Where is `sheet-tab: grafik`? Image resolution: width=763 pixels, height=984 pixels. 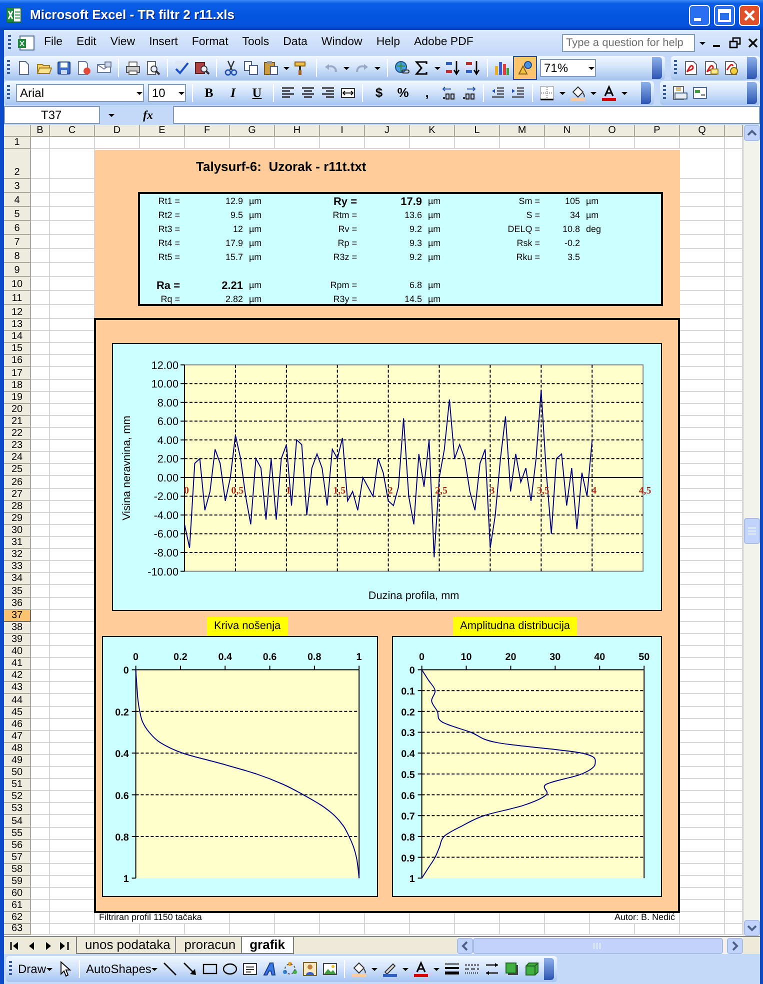
sheet-tab: grafik is located at coordinates (267, 945).